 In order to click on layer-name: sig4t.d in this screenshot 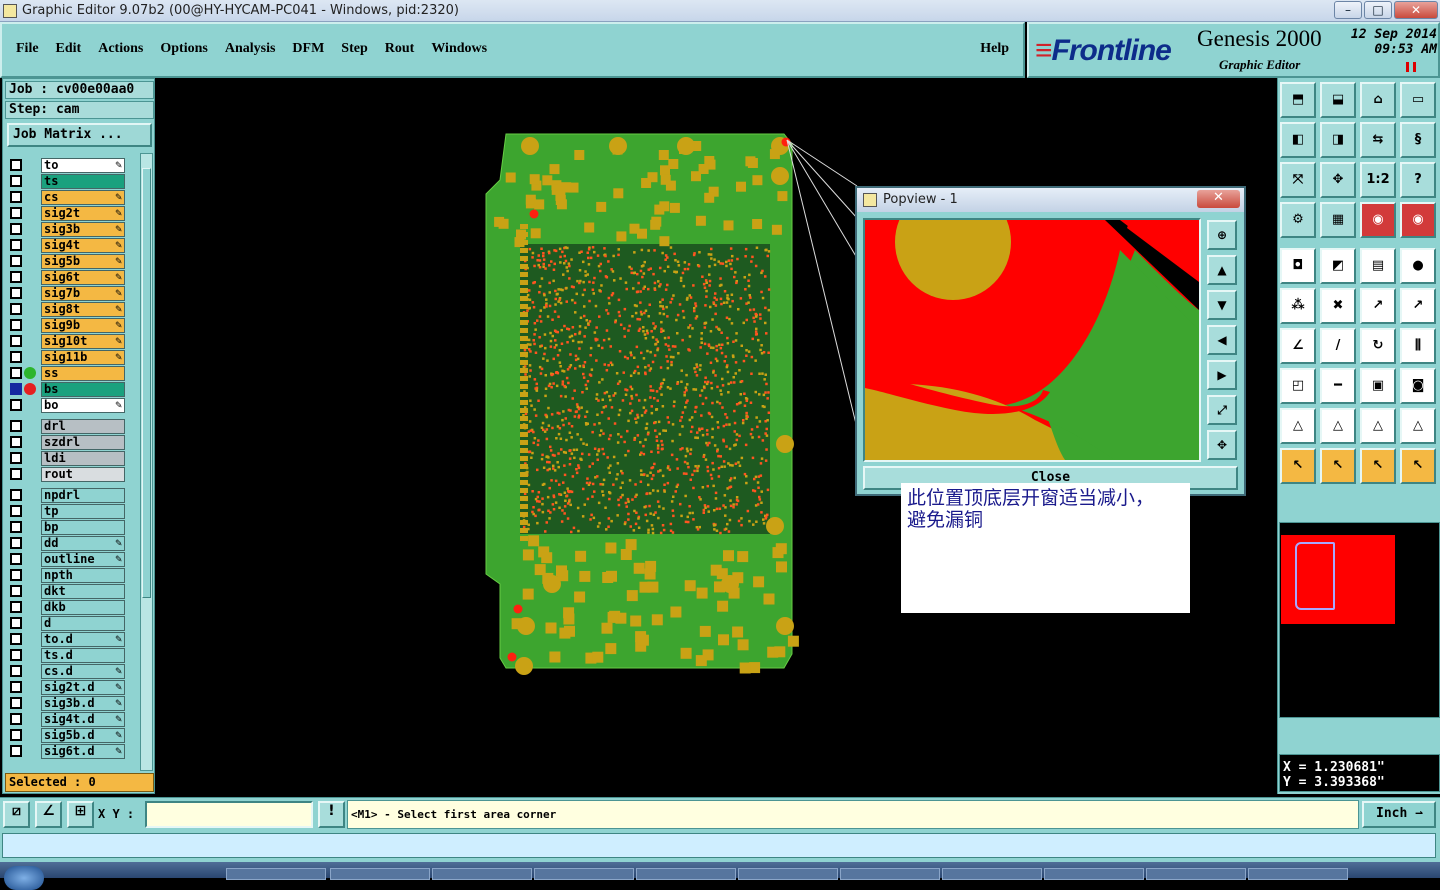, I will do `click(83, 719)`.